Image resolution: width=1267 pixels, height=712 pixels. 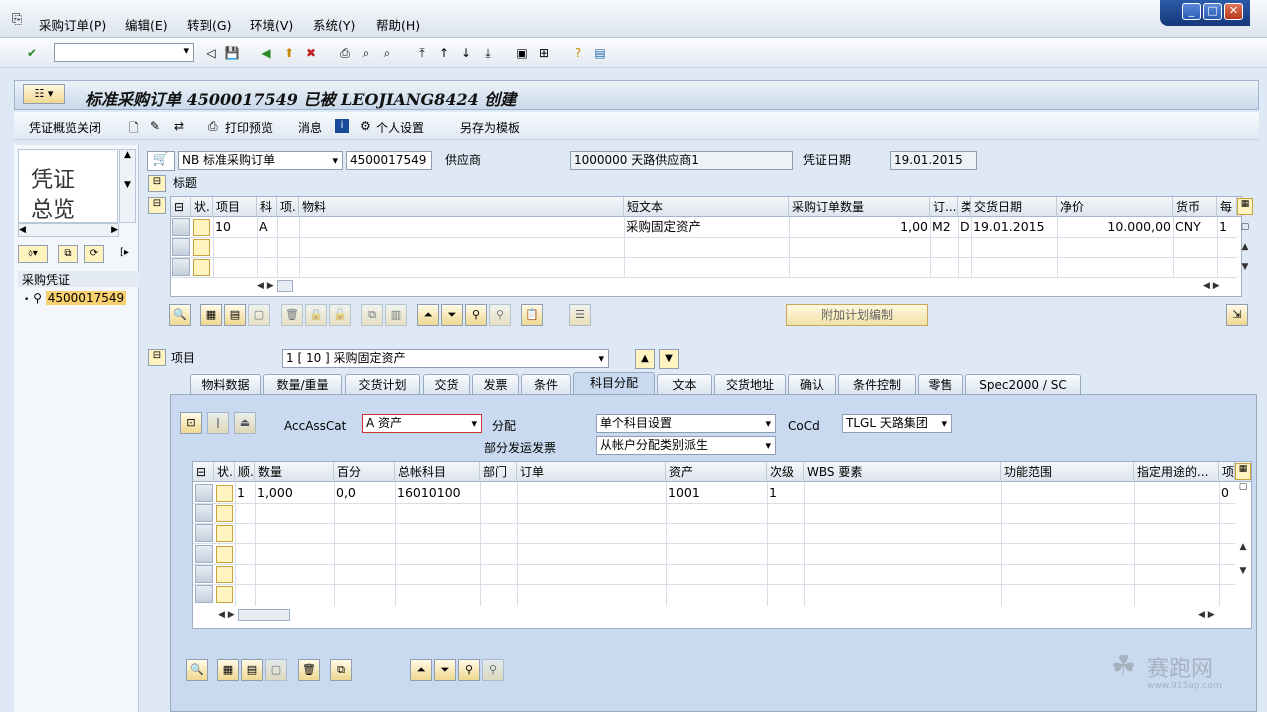 What do you see at coordinates (209, 24) in the screenshot?
I see `menu-goto: 转到(G)` at bounding box center [209, 24].